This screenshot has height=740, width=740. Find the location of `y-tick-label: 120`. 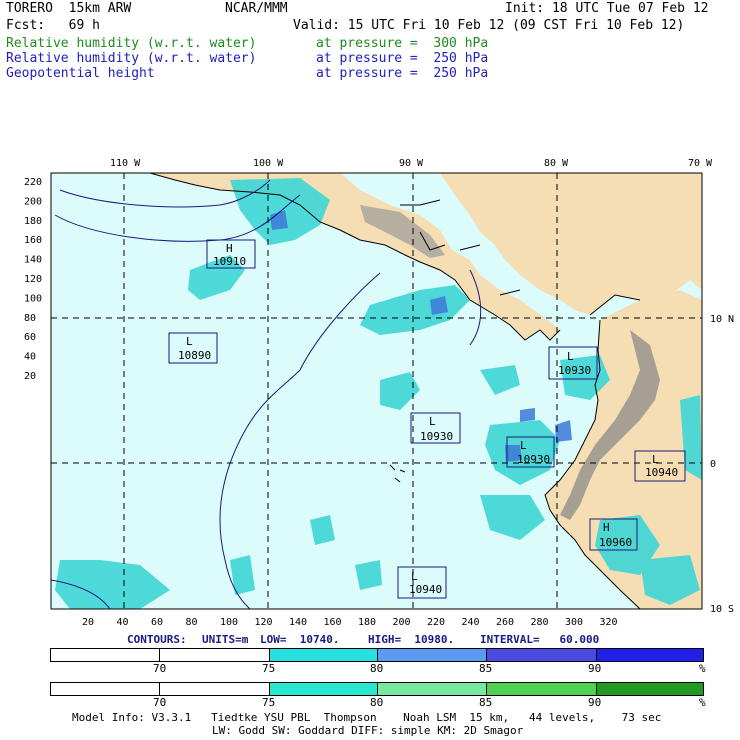

y-tick-label: 120 is located at coordinates (33, 279).